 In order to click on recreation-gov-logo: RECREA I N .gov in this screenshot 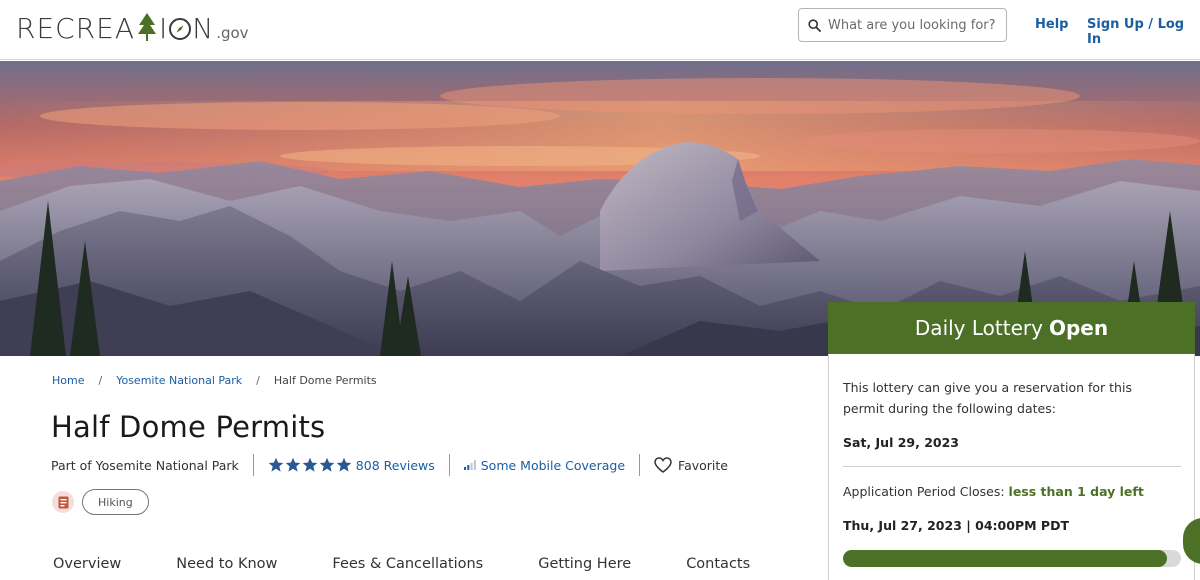, I will do `click(132, 26)`.